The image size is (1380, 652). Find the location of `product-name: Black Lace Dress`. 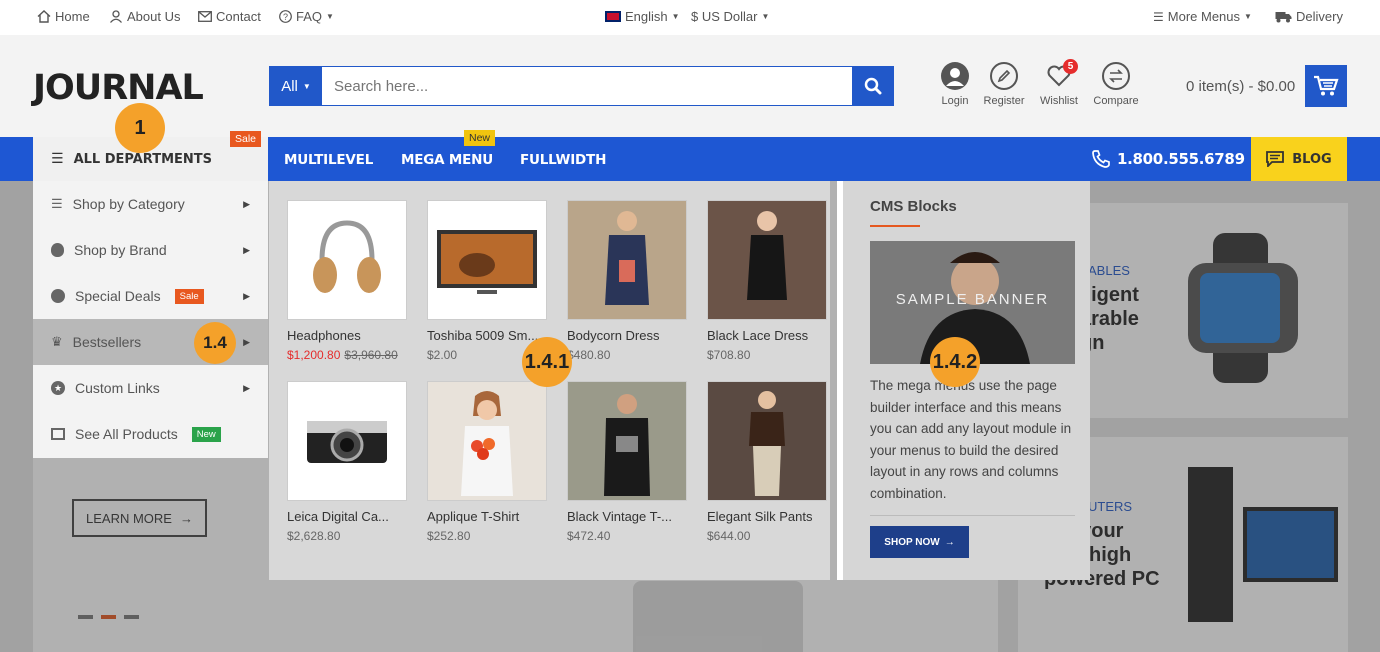

product-name: Black Lace Dress is located at coordinates (771, 335).